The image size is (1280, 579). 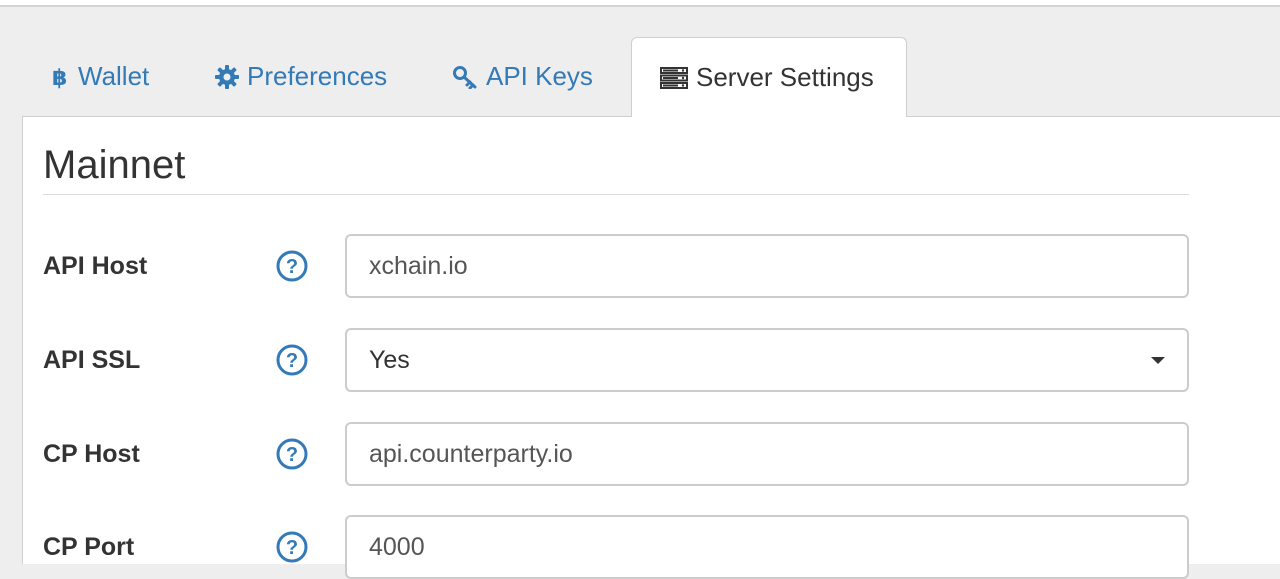 I want to click on section-title: Mainnet, so click(x=114, y=165).